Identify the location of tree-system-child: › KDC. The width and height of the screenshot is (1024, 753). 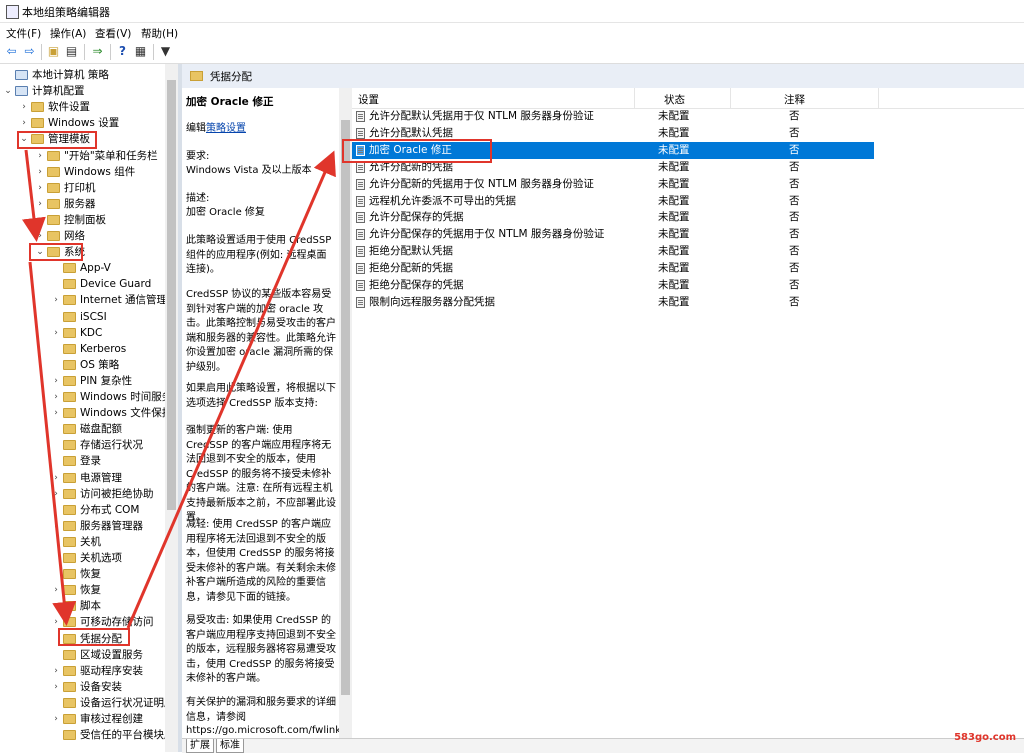
(82, 333).